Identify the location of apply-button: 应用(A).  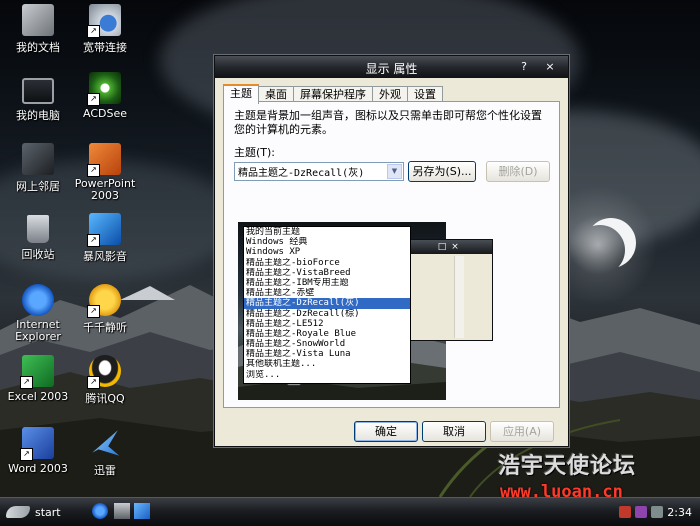
(522, 431).